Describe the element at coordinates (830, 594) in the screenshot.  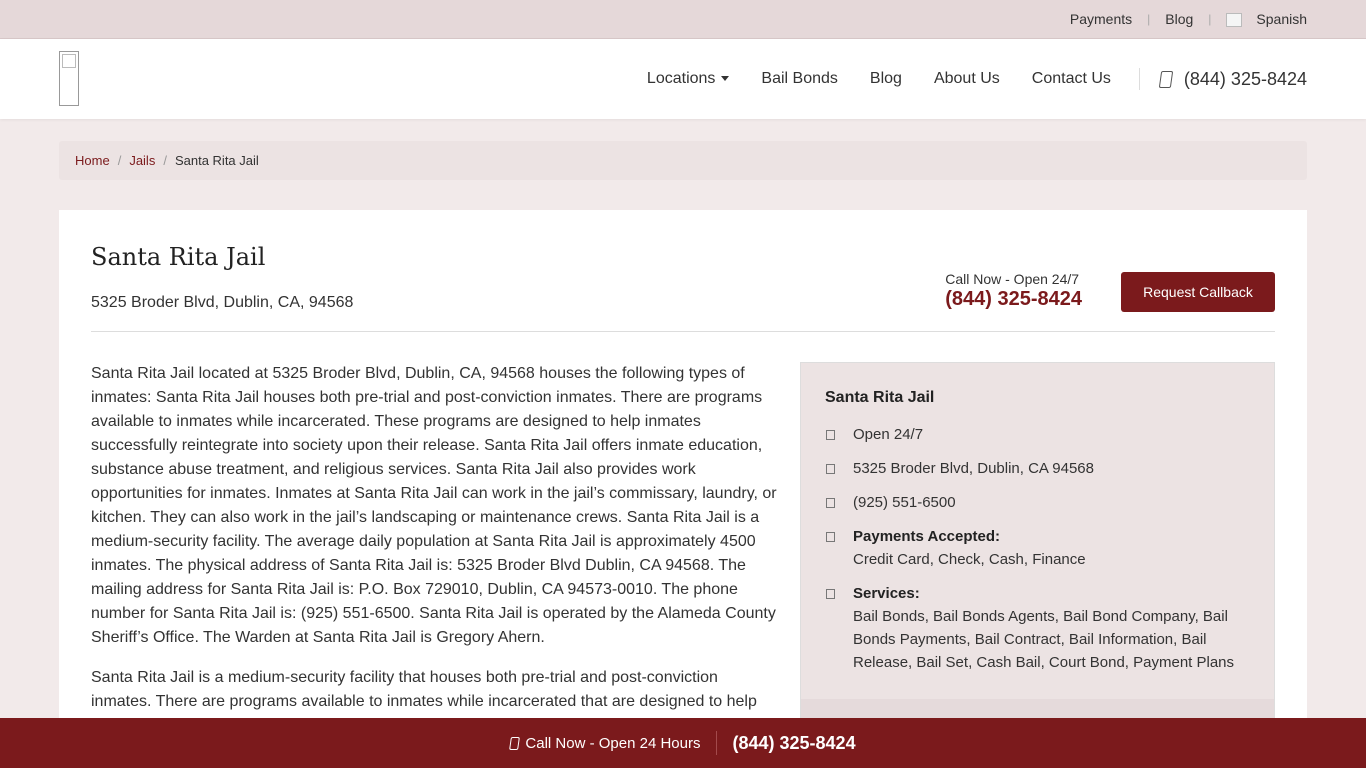
I see `list-icon` at that location.